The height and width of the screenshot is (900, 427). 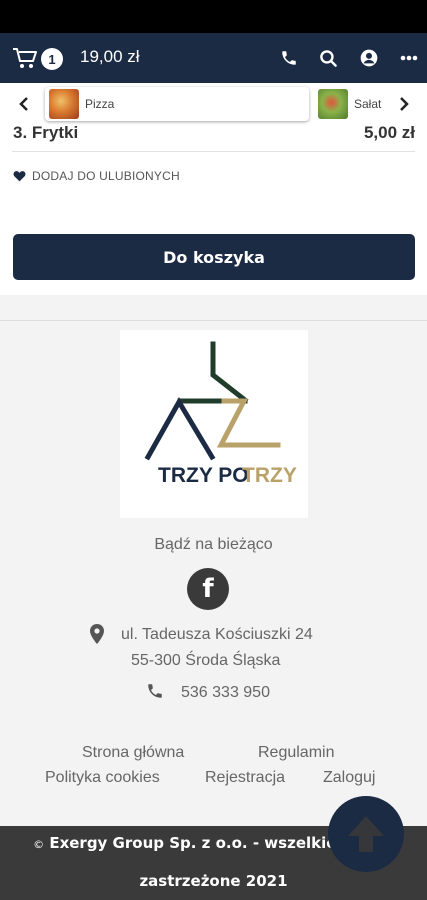 What do you see at coordinates (46, 132) in the screenshot?
I see `product-name: 3. Frytki` at bounding box center [46, 132].